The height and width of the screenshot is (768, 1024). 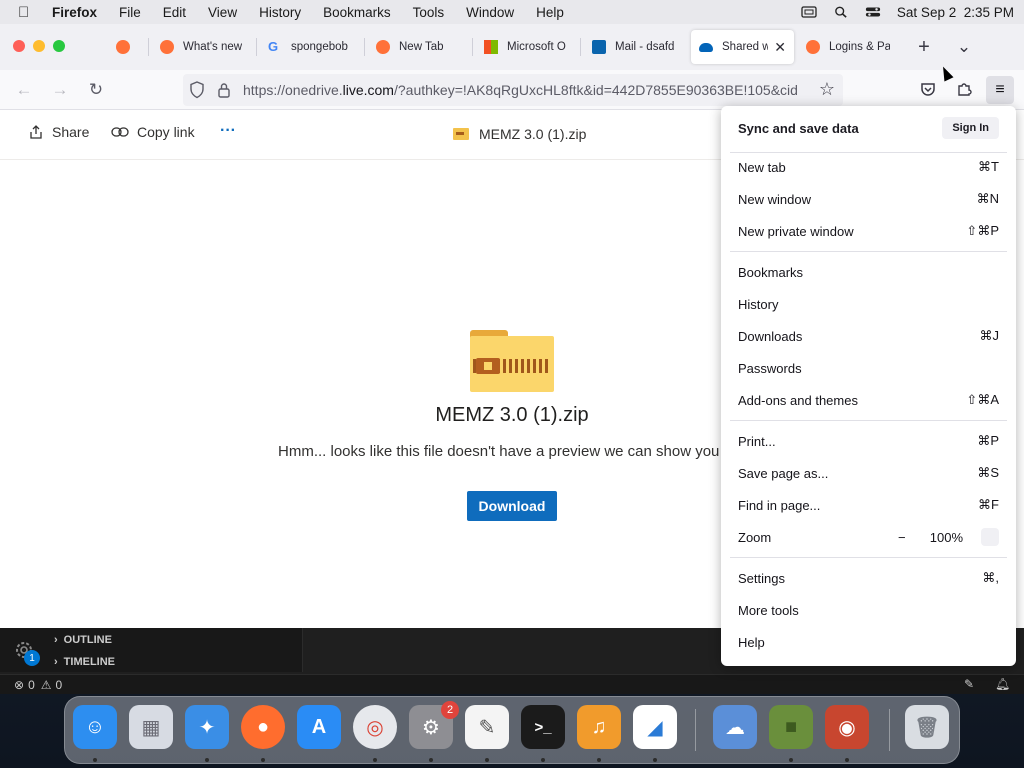 I want to click on spotlight-search-icon, so click(x=841, y=12).